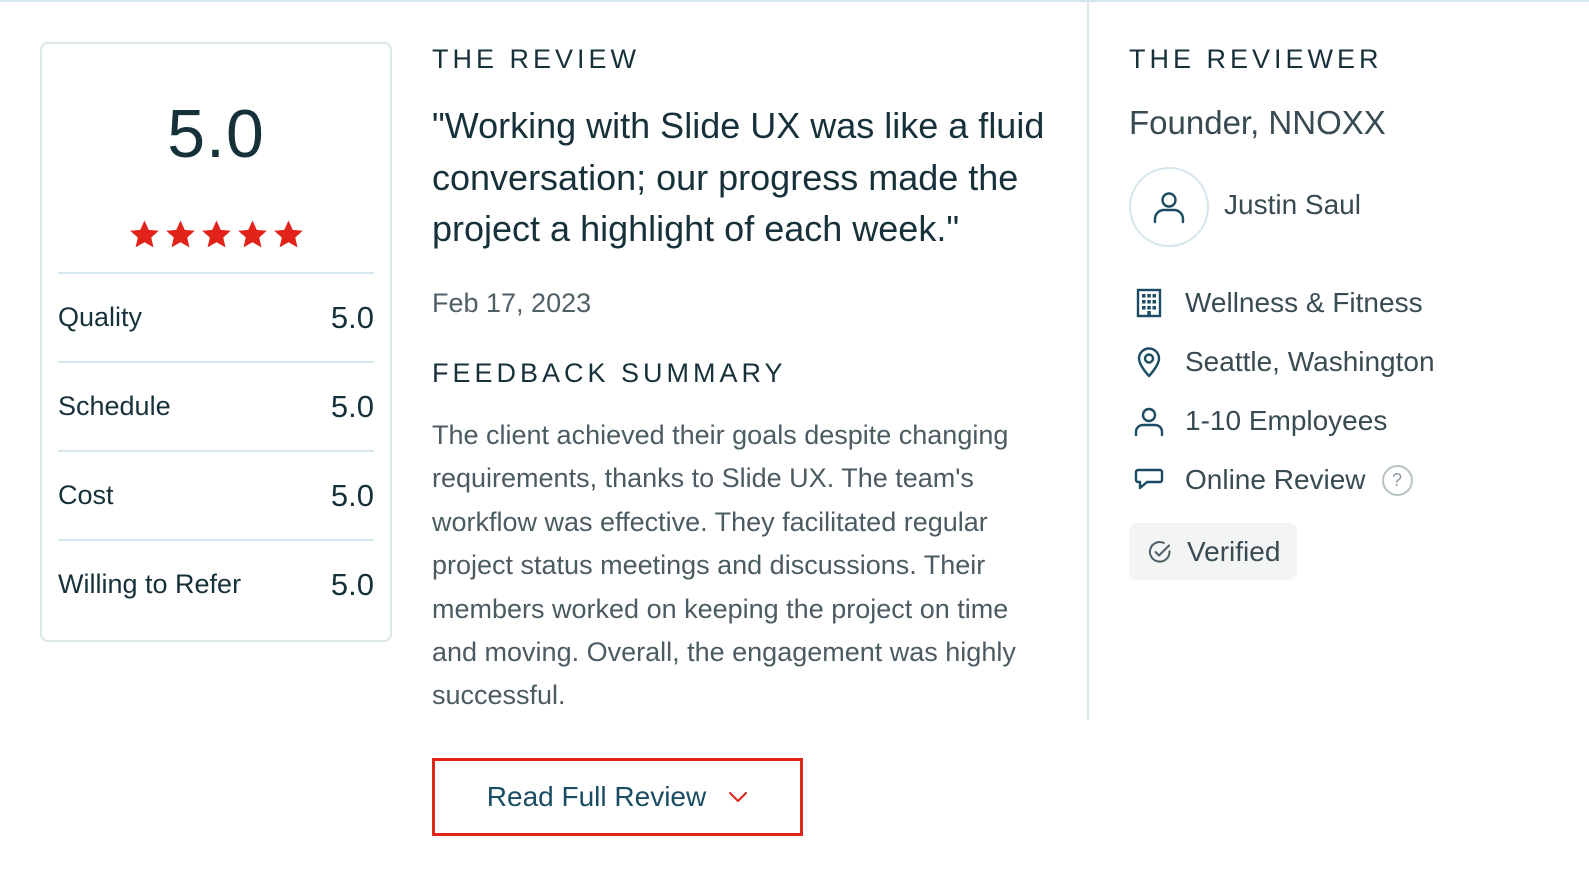 This screenshot has width=1589, height=886. Describe the element at coordinates (150, 584) in the screenshot. I see `score-label: Willing to Refer` at that location.